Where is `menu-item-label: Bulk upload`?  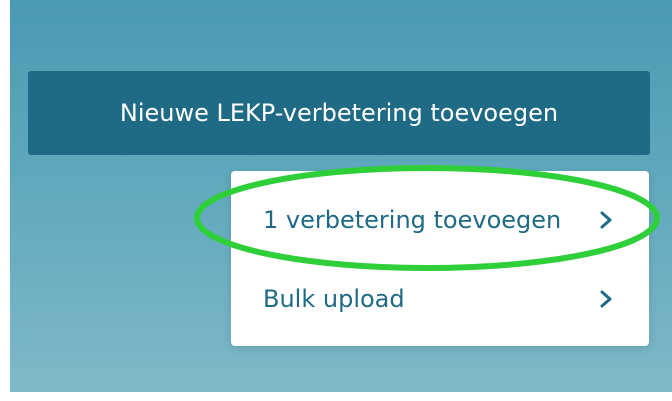
menu-item-label: Bulk upload is located at coordinates (334, 299).